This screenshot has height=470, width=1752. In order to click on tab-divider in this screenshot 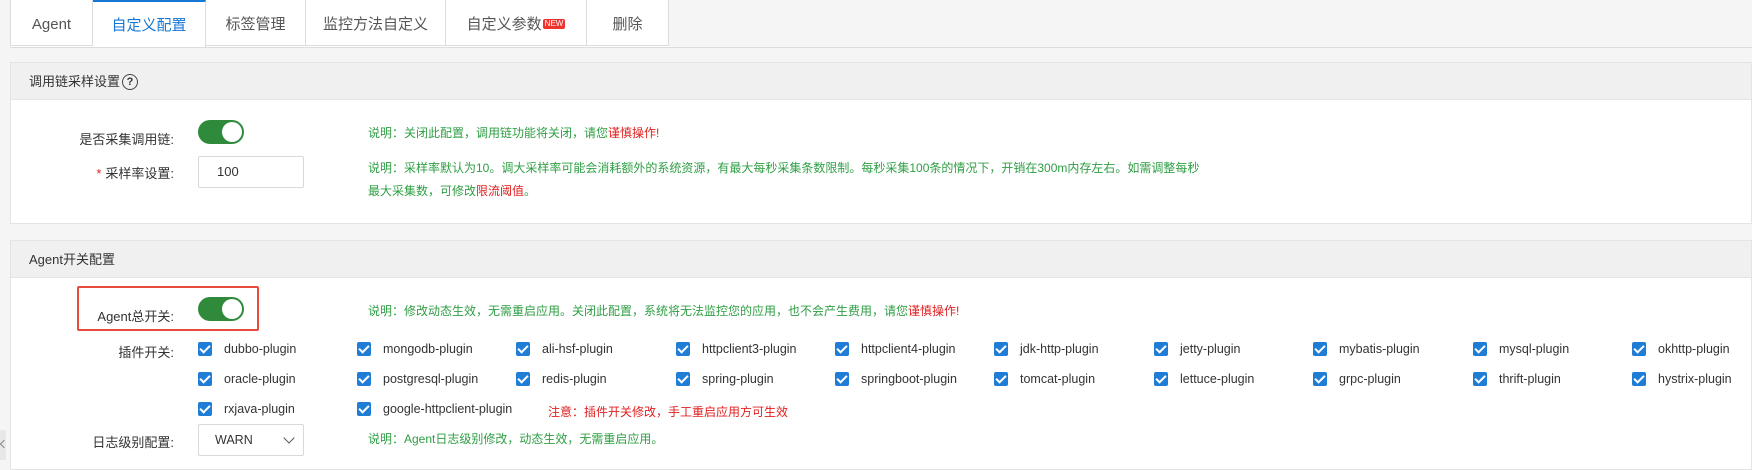, I will do `click(881, 47)`.